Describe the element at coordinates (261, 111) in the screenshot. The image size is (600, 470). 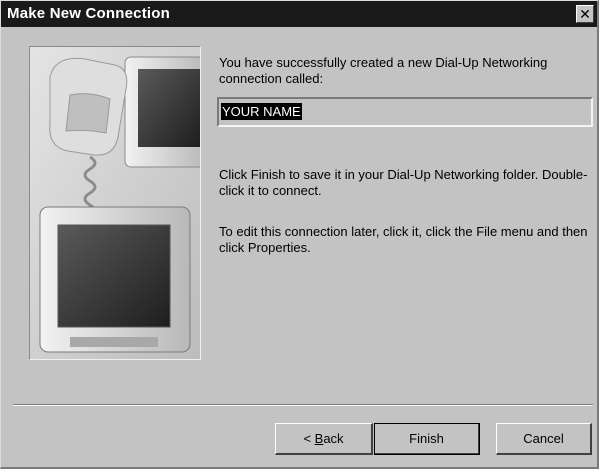
I see `connection-name-value: YOUR NAME` at that location.